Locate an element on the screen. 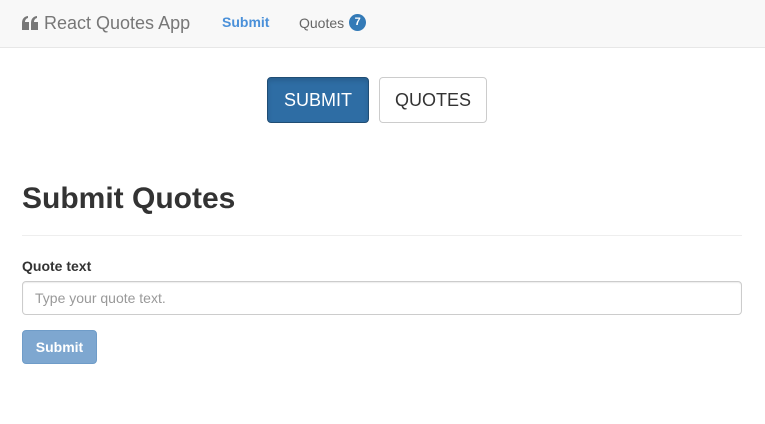 This screenshot has width=765, height=424. nav-link-quotes-label: Quotes is located at coordinates (322, 22).